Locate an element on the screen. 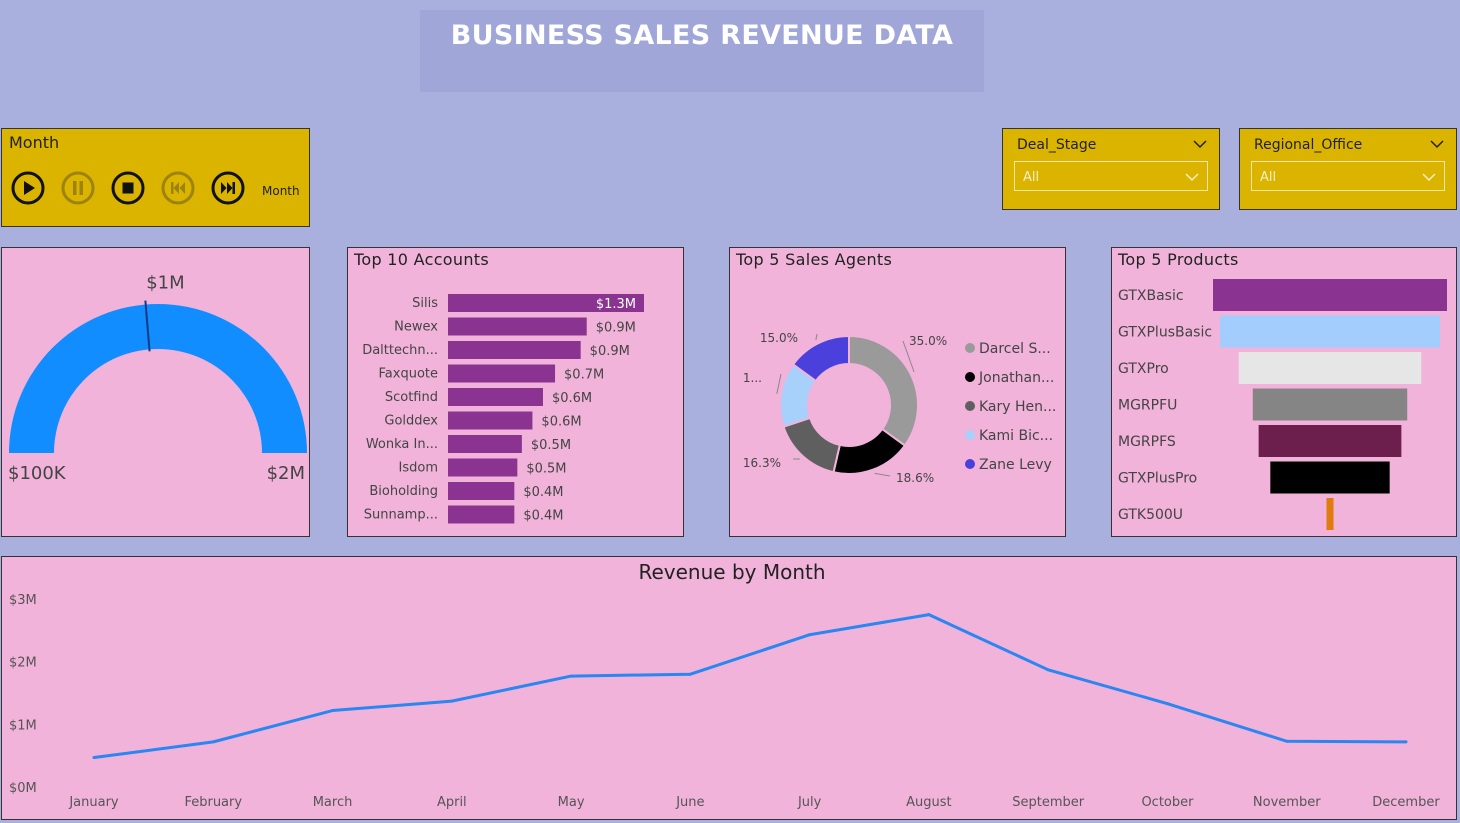 The height and width of the screenshot is (823, 1460). skip-back-icon is located at coordinates (178, 188).